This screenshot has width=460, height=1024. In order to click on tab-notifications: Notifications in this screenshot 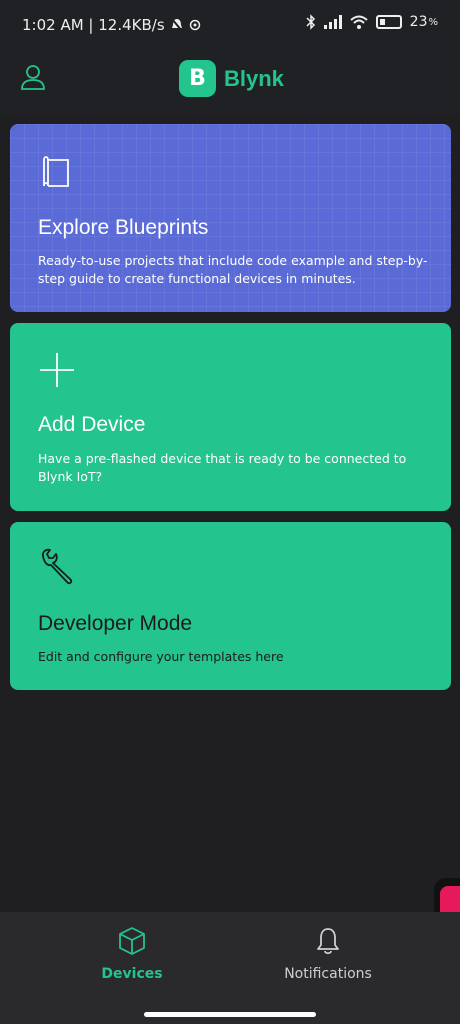, I will do `click(328, 954)`.